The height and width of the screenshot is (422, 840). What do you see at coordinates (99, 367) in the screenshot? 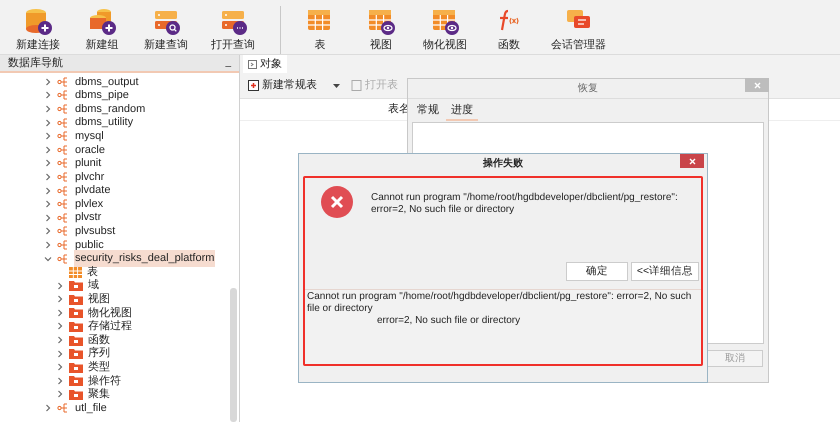
I see `tree-label: 类型` at bounding box center [99, 367].